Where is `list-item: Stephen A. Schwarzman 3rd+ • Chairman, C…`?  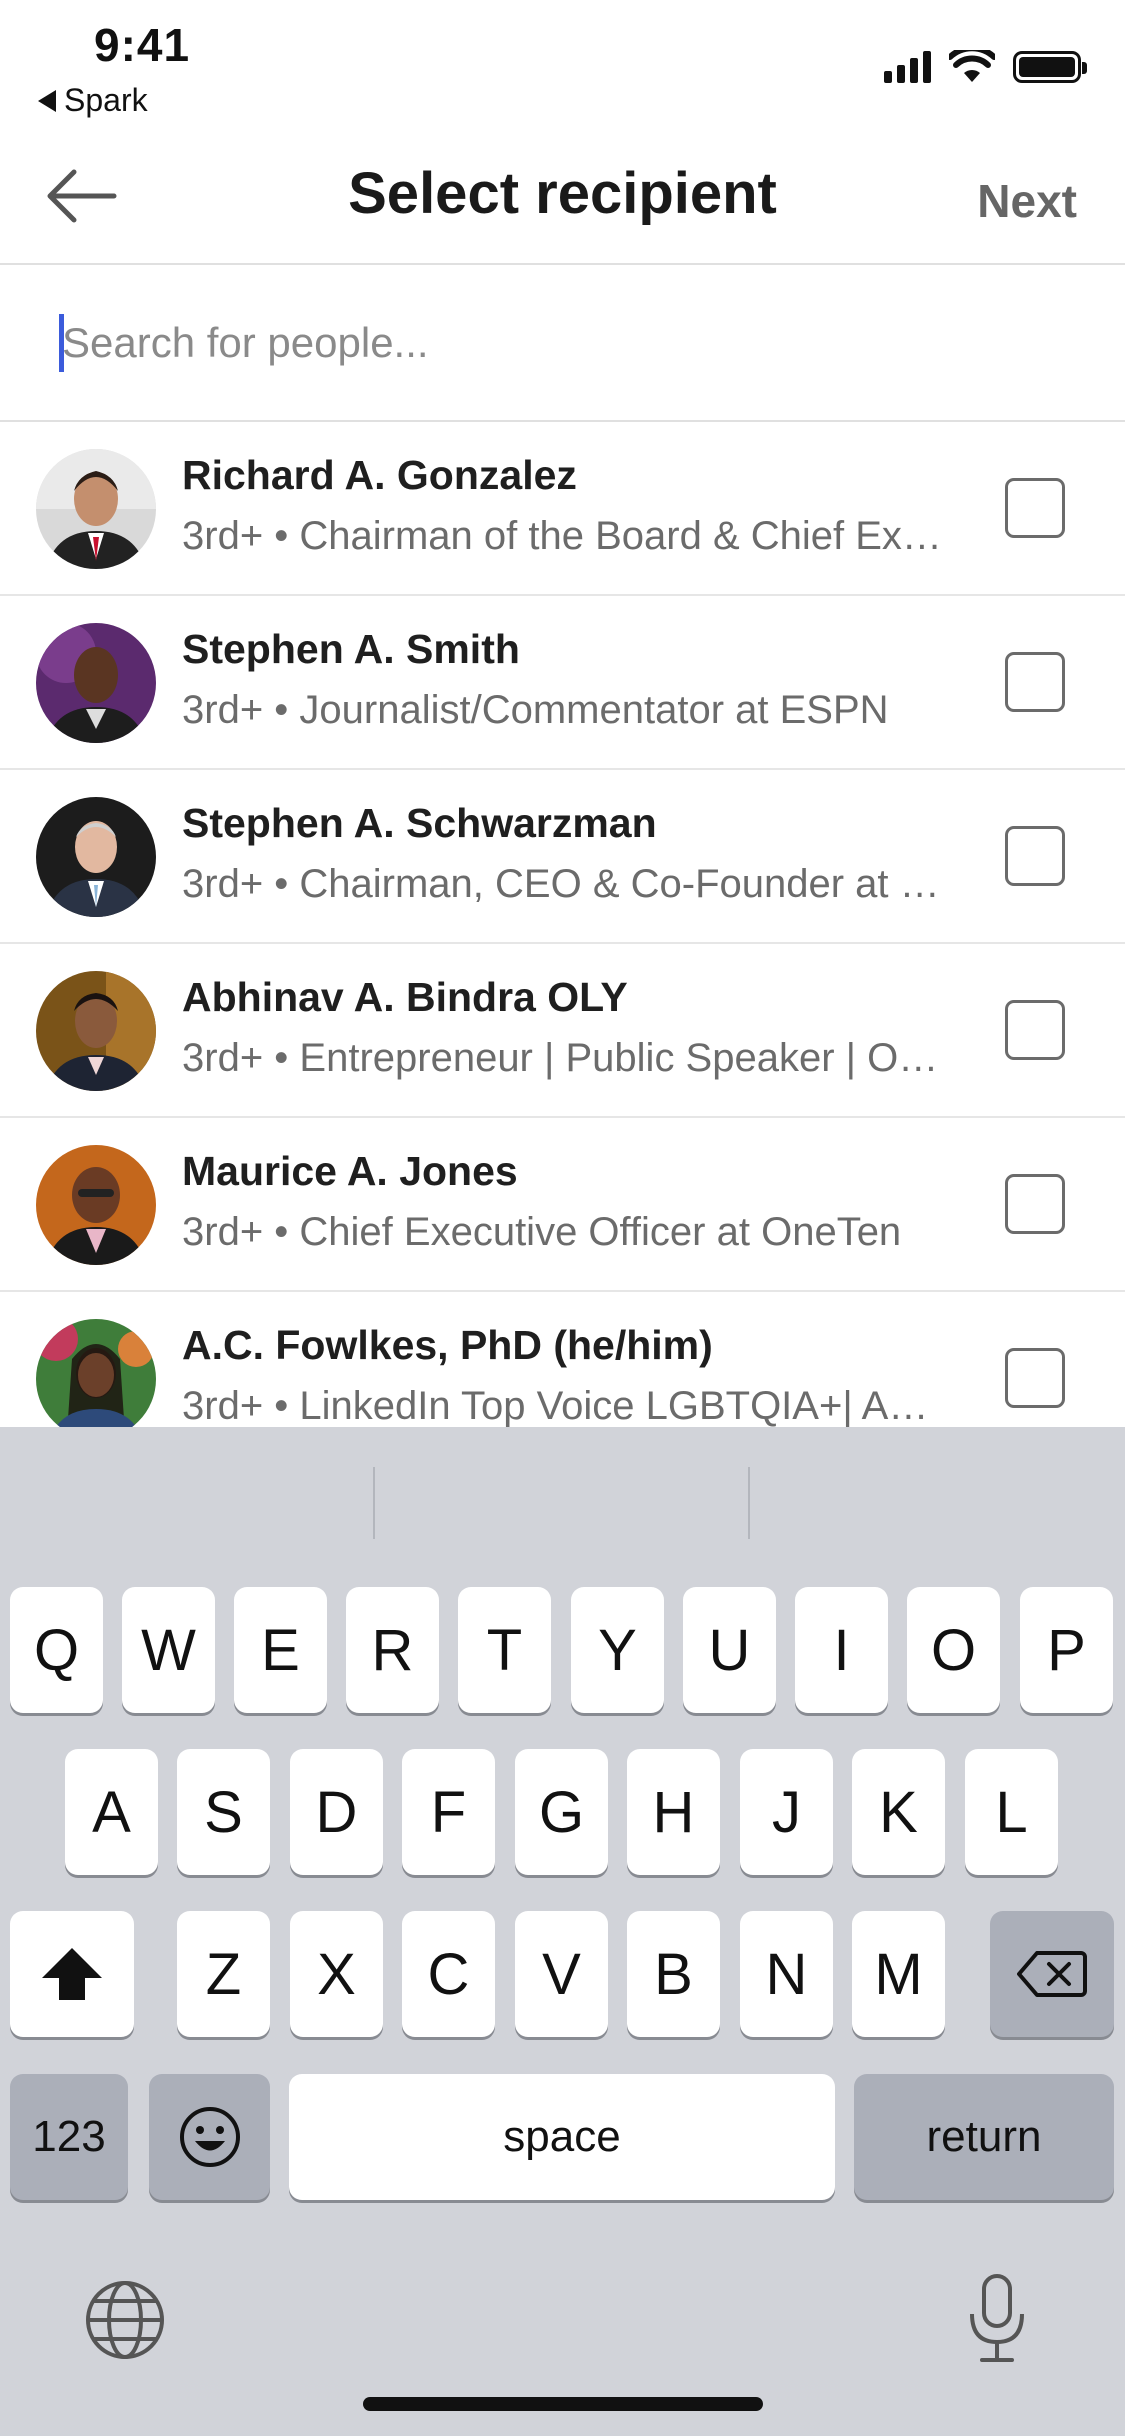
list-item: Stephen A. Schwarzman 3rd+ • Chairman, C… is located at coordinates (562, 857).